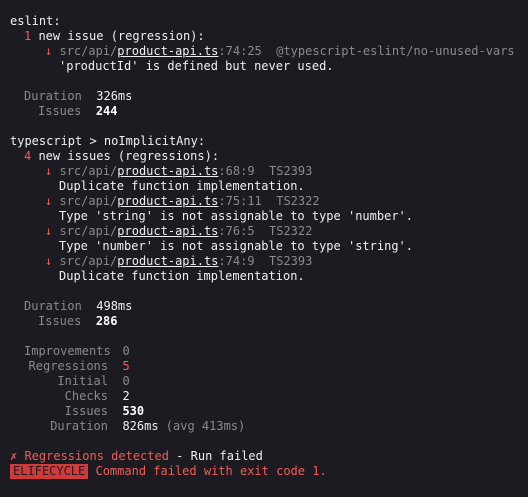 Image resolution: width=528 pixels, height=497 pixels. Describe the element at coordinates (108, 141) in the screenshot. I see `typescript-header: typescript > noImplicitAny:` at that location.